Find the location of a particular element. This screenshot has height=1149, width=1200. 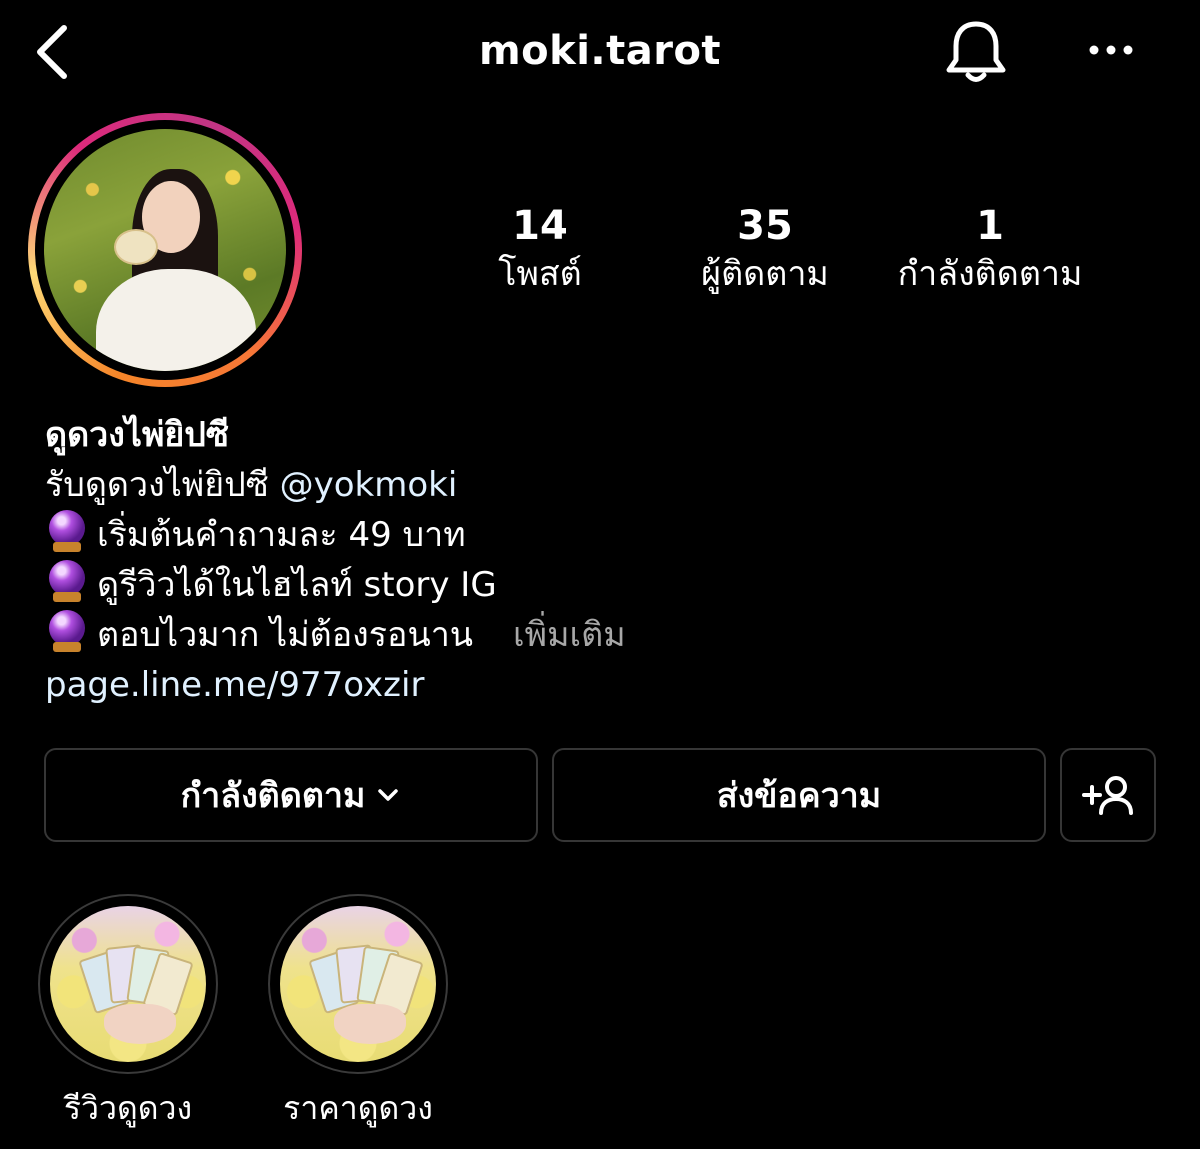

more-horizontal-icon is located at coordinates (1111, 50).